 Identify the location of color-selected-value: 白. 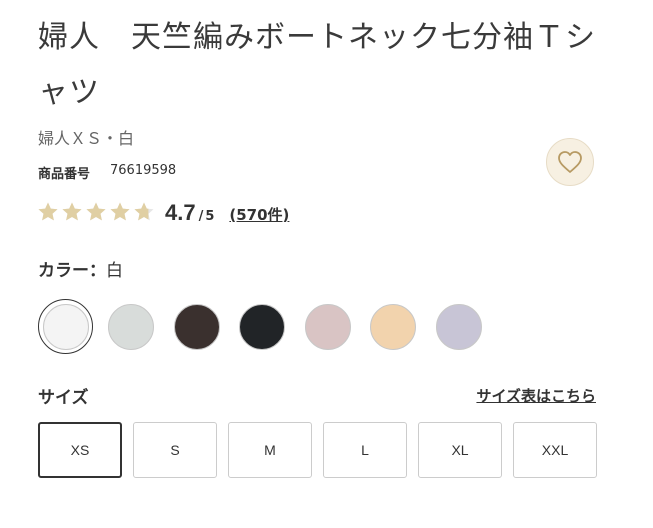
(114, 271).